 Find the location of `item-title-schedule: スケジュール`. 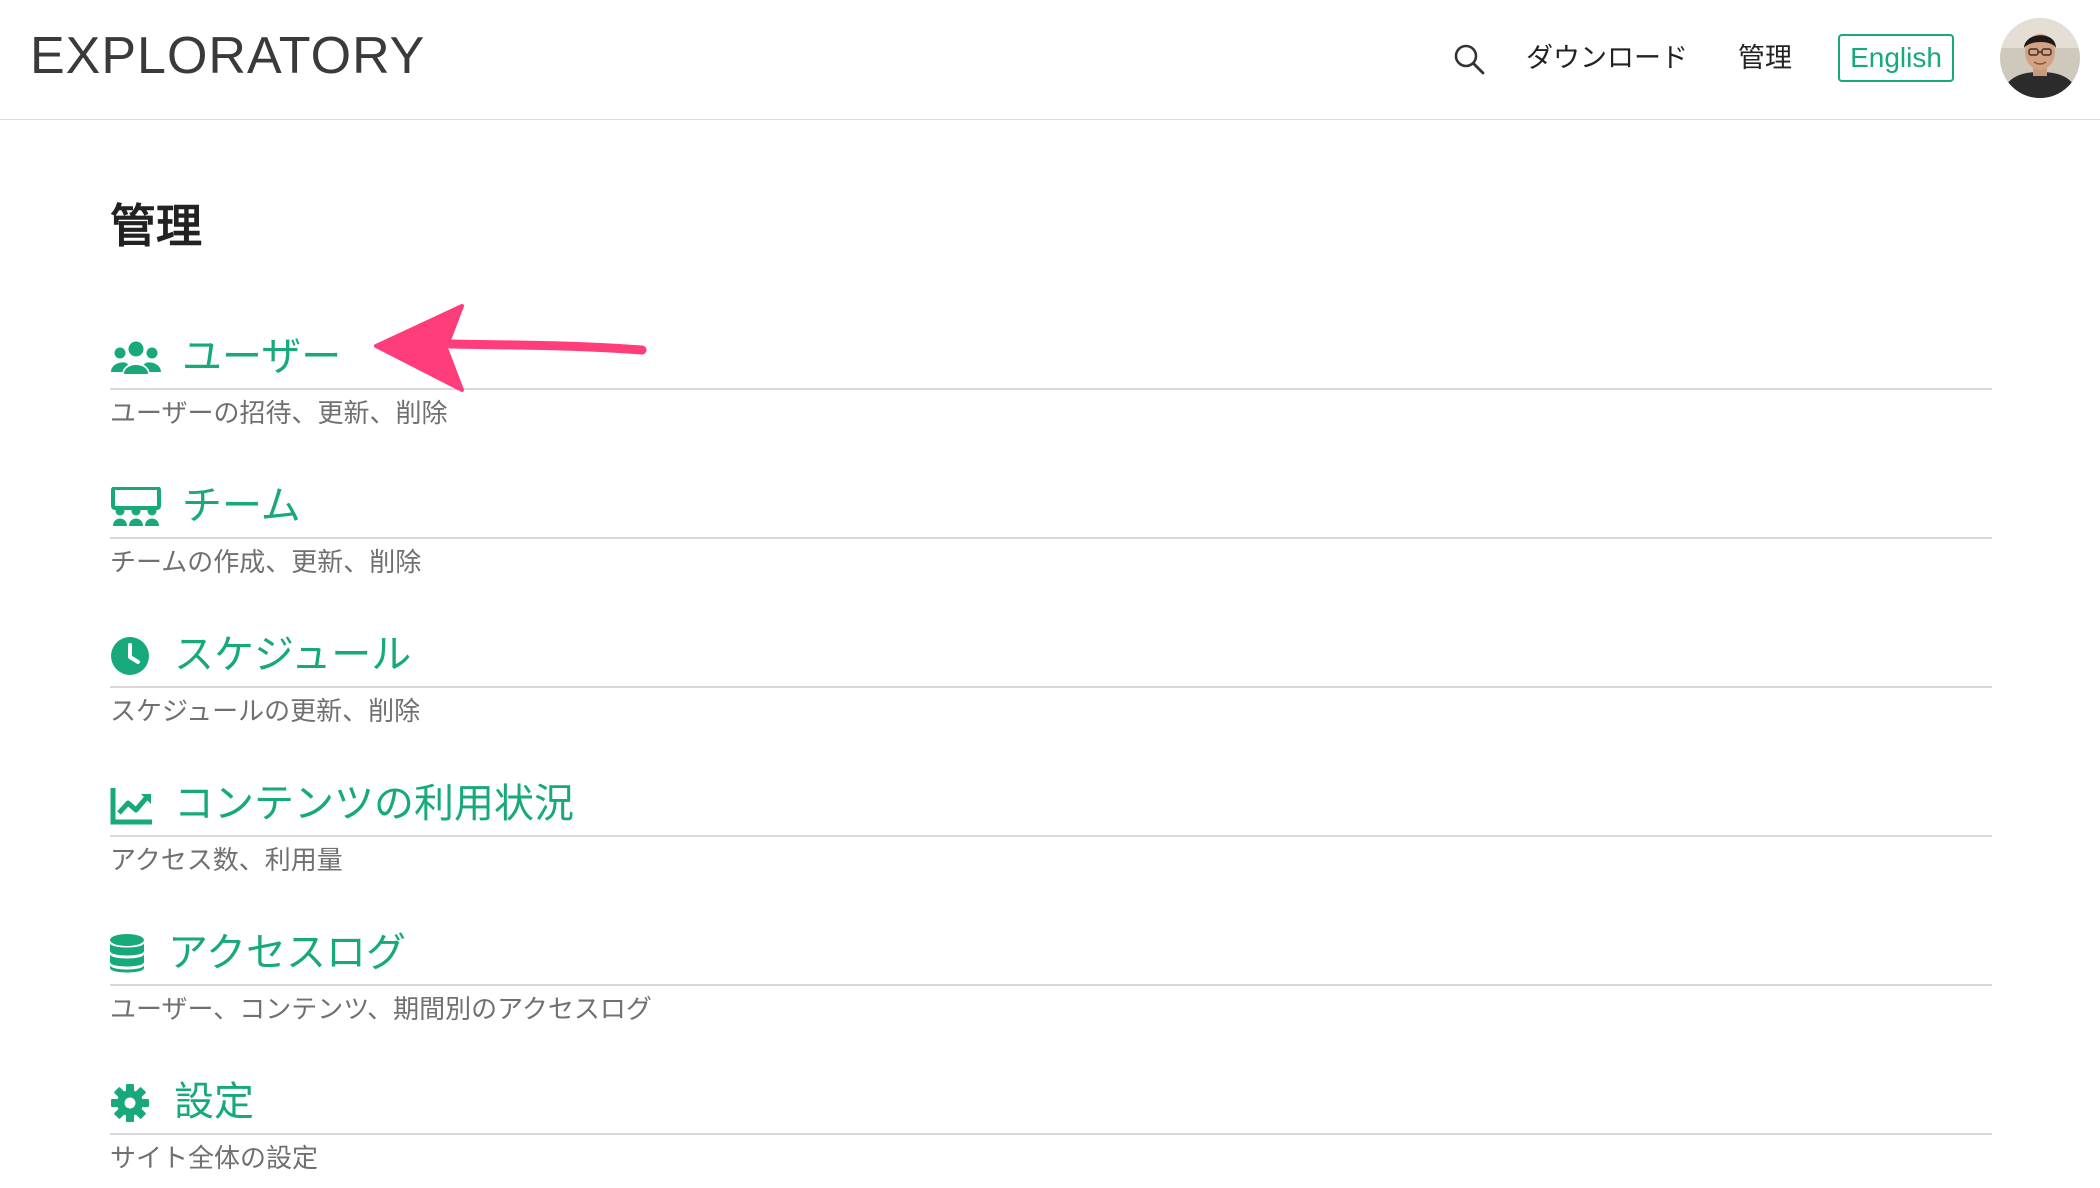

item-title-schedule: スケジュール is located at coordinates (292, 655).